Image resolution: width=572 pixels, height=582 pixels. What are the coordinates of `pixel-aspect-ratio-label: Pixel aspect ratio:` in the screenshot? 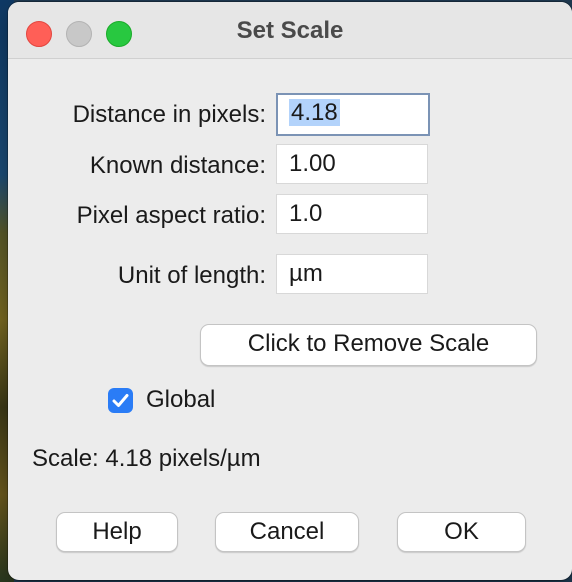 It's located at (171, 215).